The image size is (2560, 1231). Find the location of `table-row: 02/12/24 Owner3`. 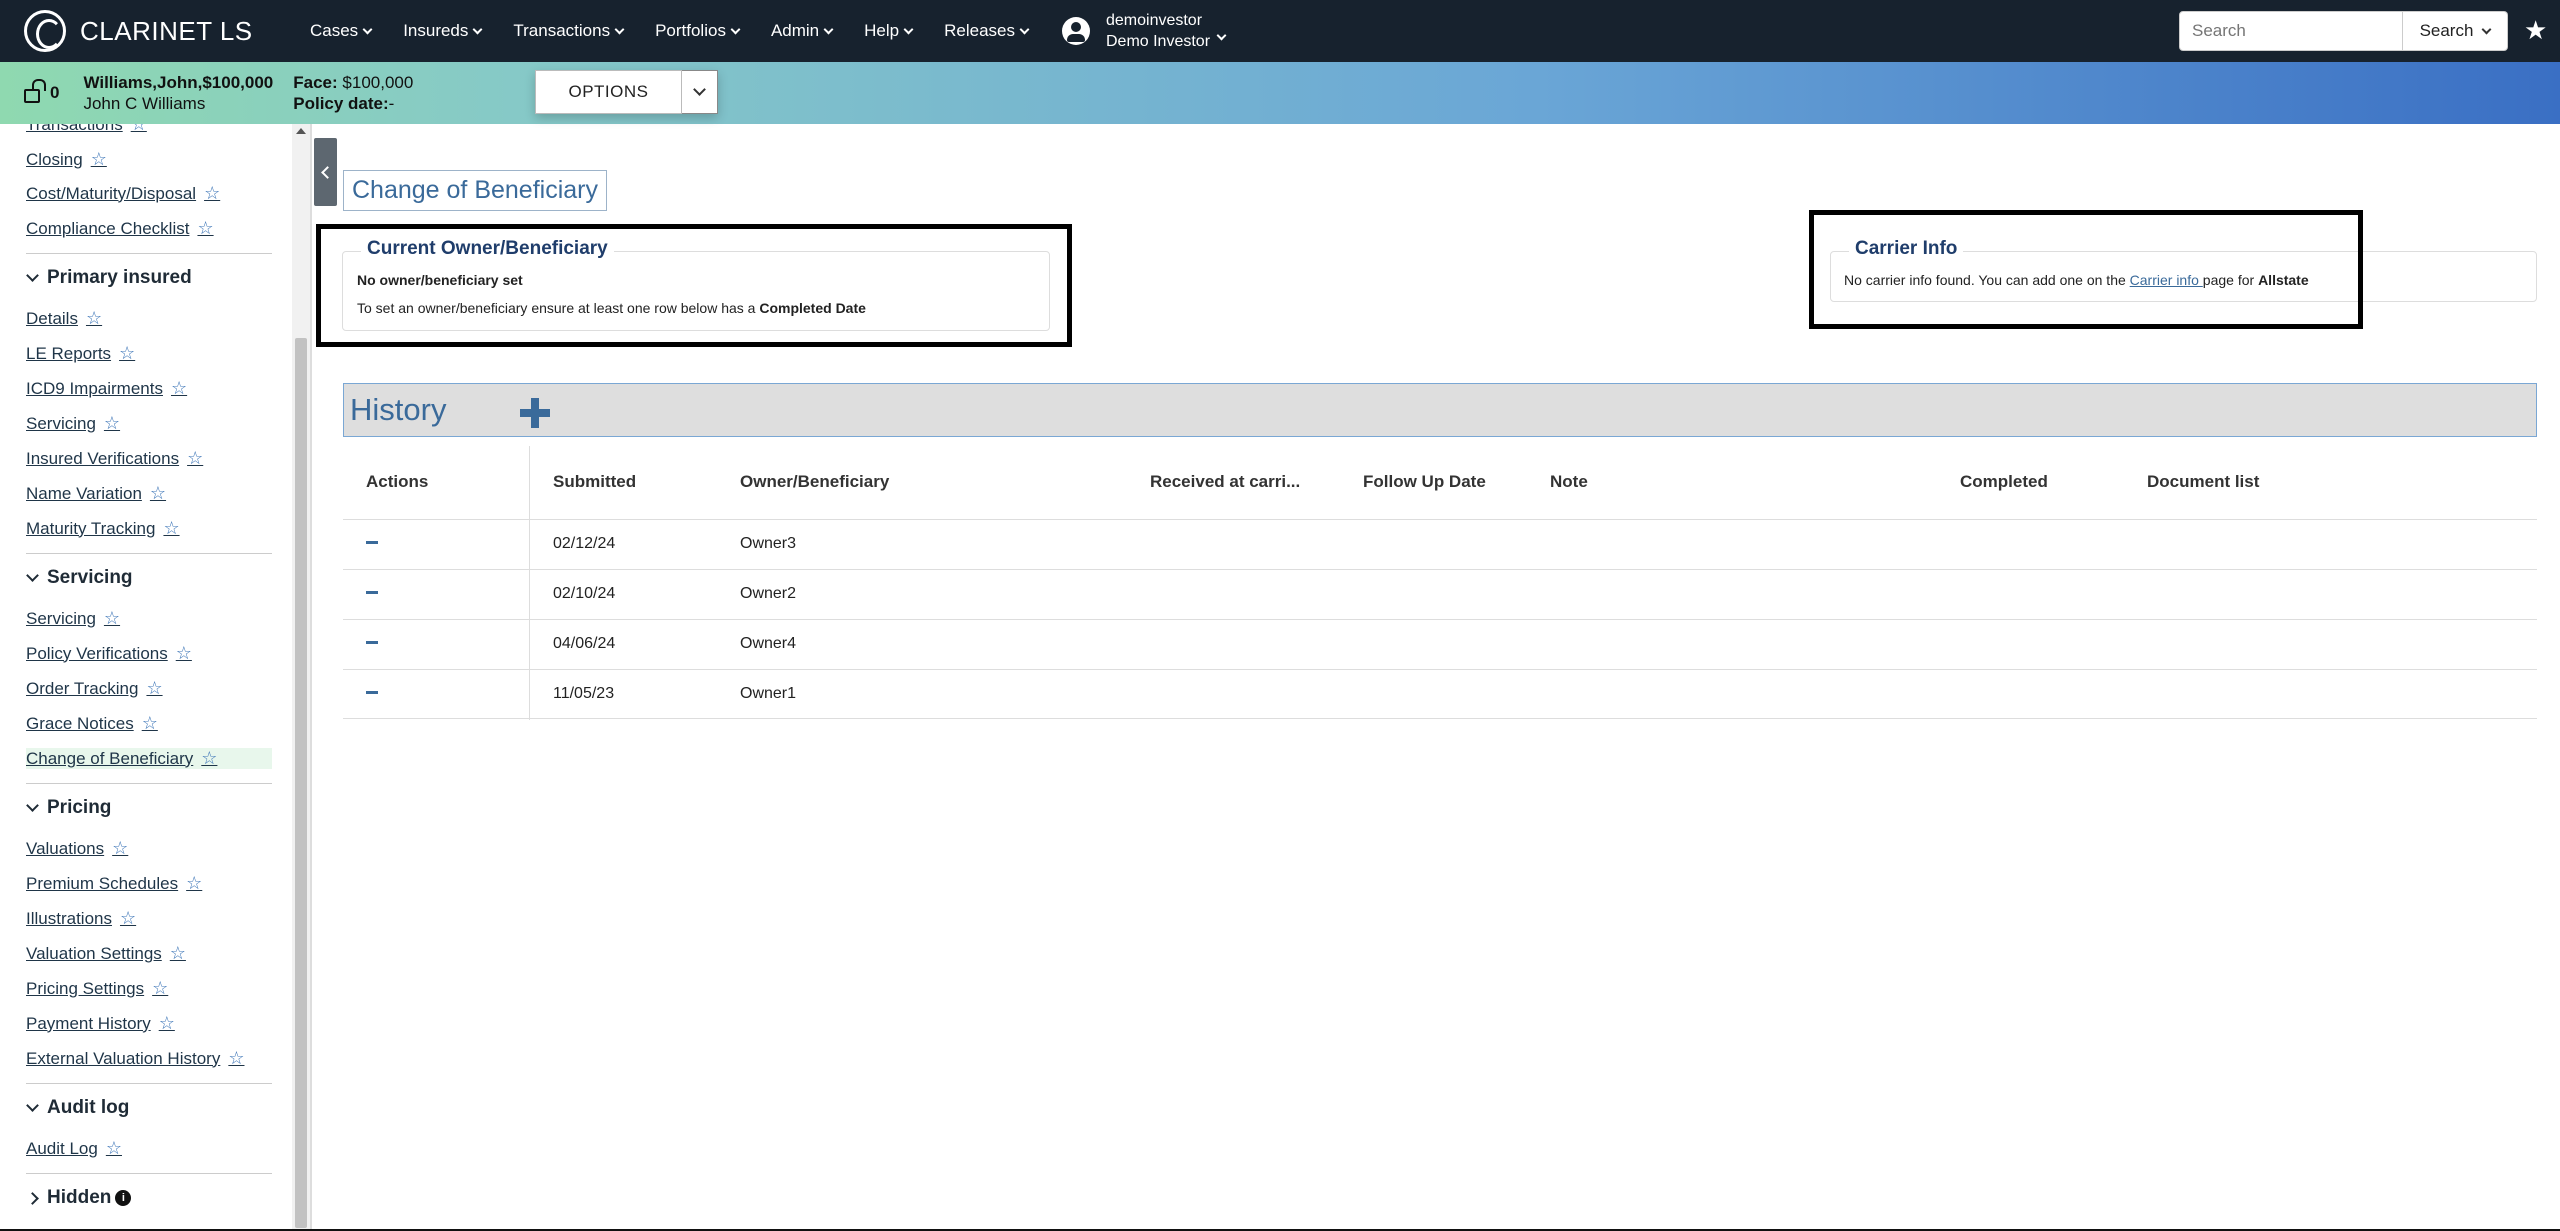

table-row: 02/12/24 Owner3 is located at coordinates (1440, 544).